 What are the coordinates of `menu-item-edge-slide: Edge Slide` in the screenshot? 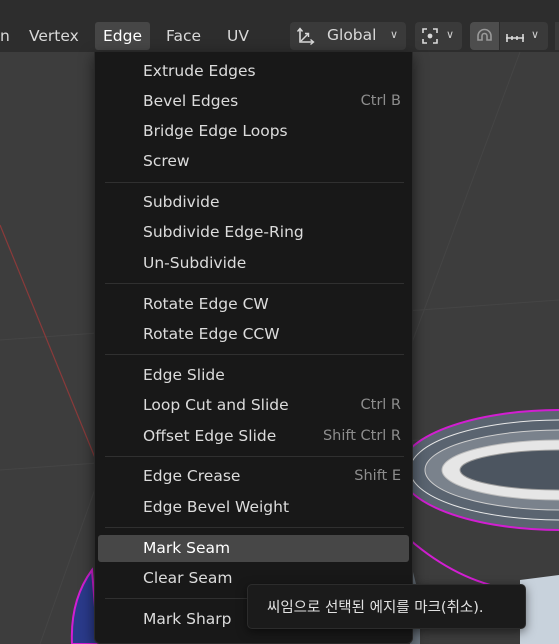 It's located at (253, 375).